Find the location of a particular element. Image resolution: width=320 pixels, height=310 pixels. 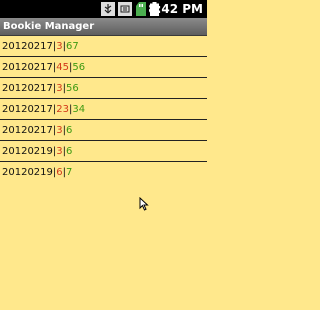

list-item: 20120217|3|6 is located at coordinates (103, 130).